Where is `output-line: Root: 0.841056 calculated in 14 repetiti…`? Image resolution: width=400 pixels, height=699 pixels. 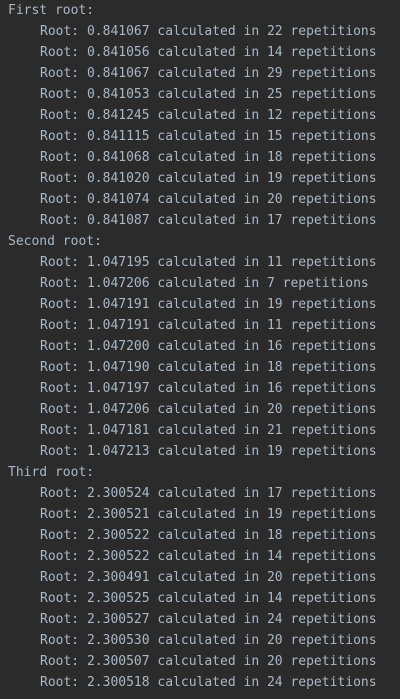
output-line: Root: 0.841056 calculated in 14 repetiti… is located at coordinates (208, 52).